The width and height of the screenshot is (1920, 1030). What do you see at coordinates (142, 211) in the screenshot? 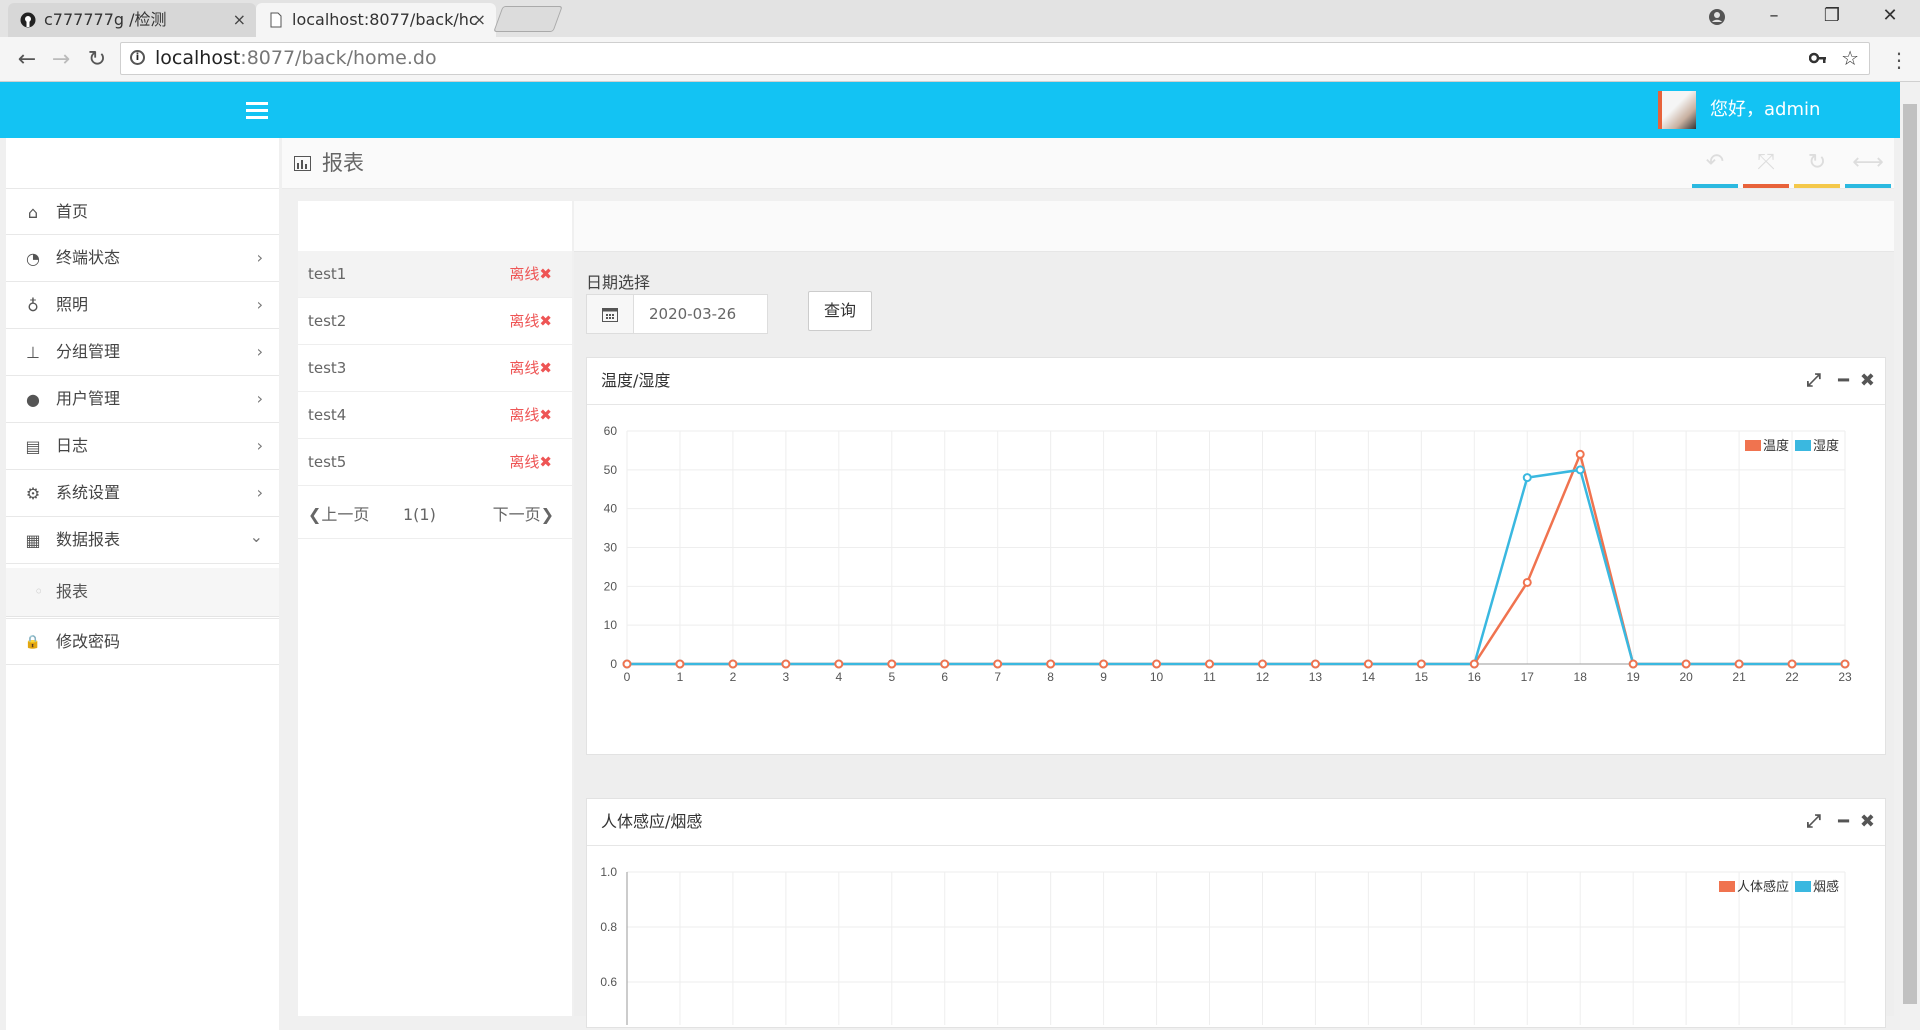
I see `sidebar-item-home: ⌂ 首页` at bounding box center [142, 211].